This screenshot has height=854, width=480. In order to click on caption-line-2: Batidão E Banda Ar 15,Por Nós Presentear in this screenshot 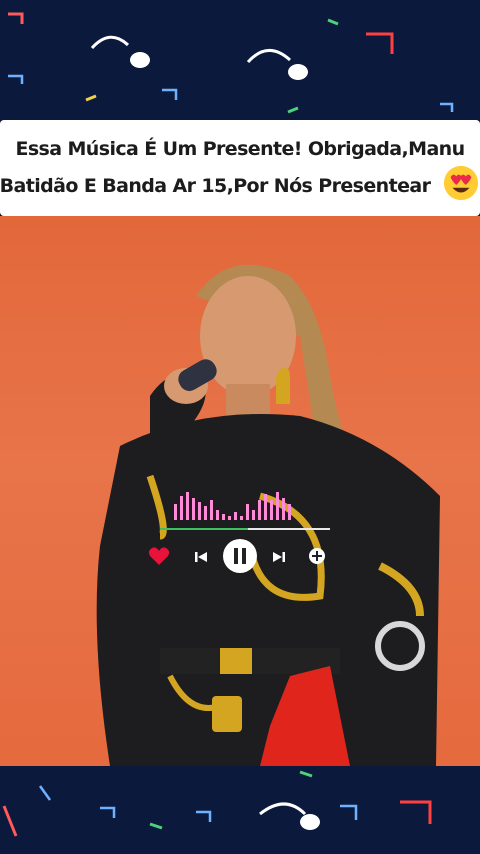, I will do `click(240, 183)`.